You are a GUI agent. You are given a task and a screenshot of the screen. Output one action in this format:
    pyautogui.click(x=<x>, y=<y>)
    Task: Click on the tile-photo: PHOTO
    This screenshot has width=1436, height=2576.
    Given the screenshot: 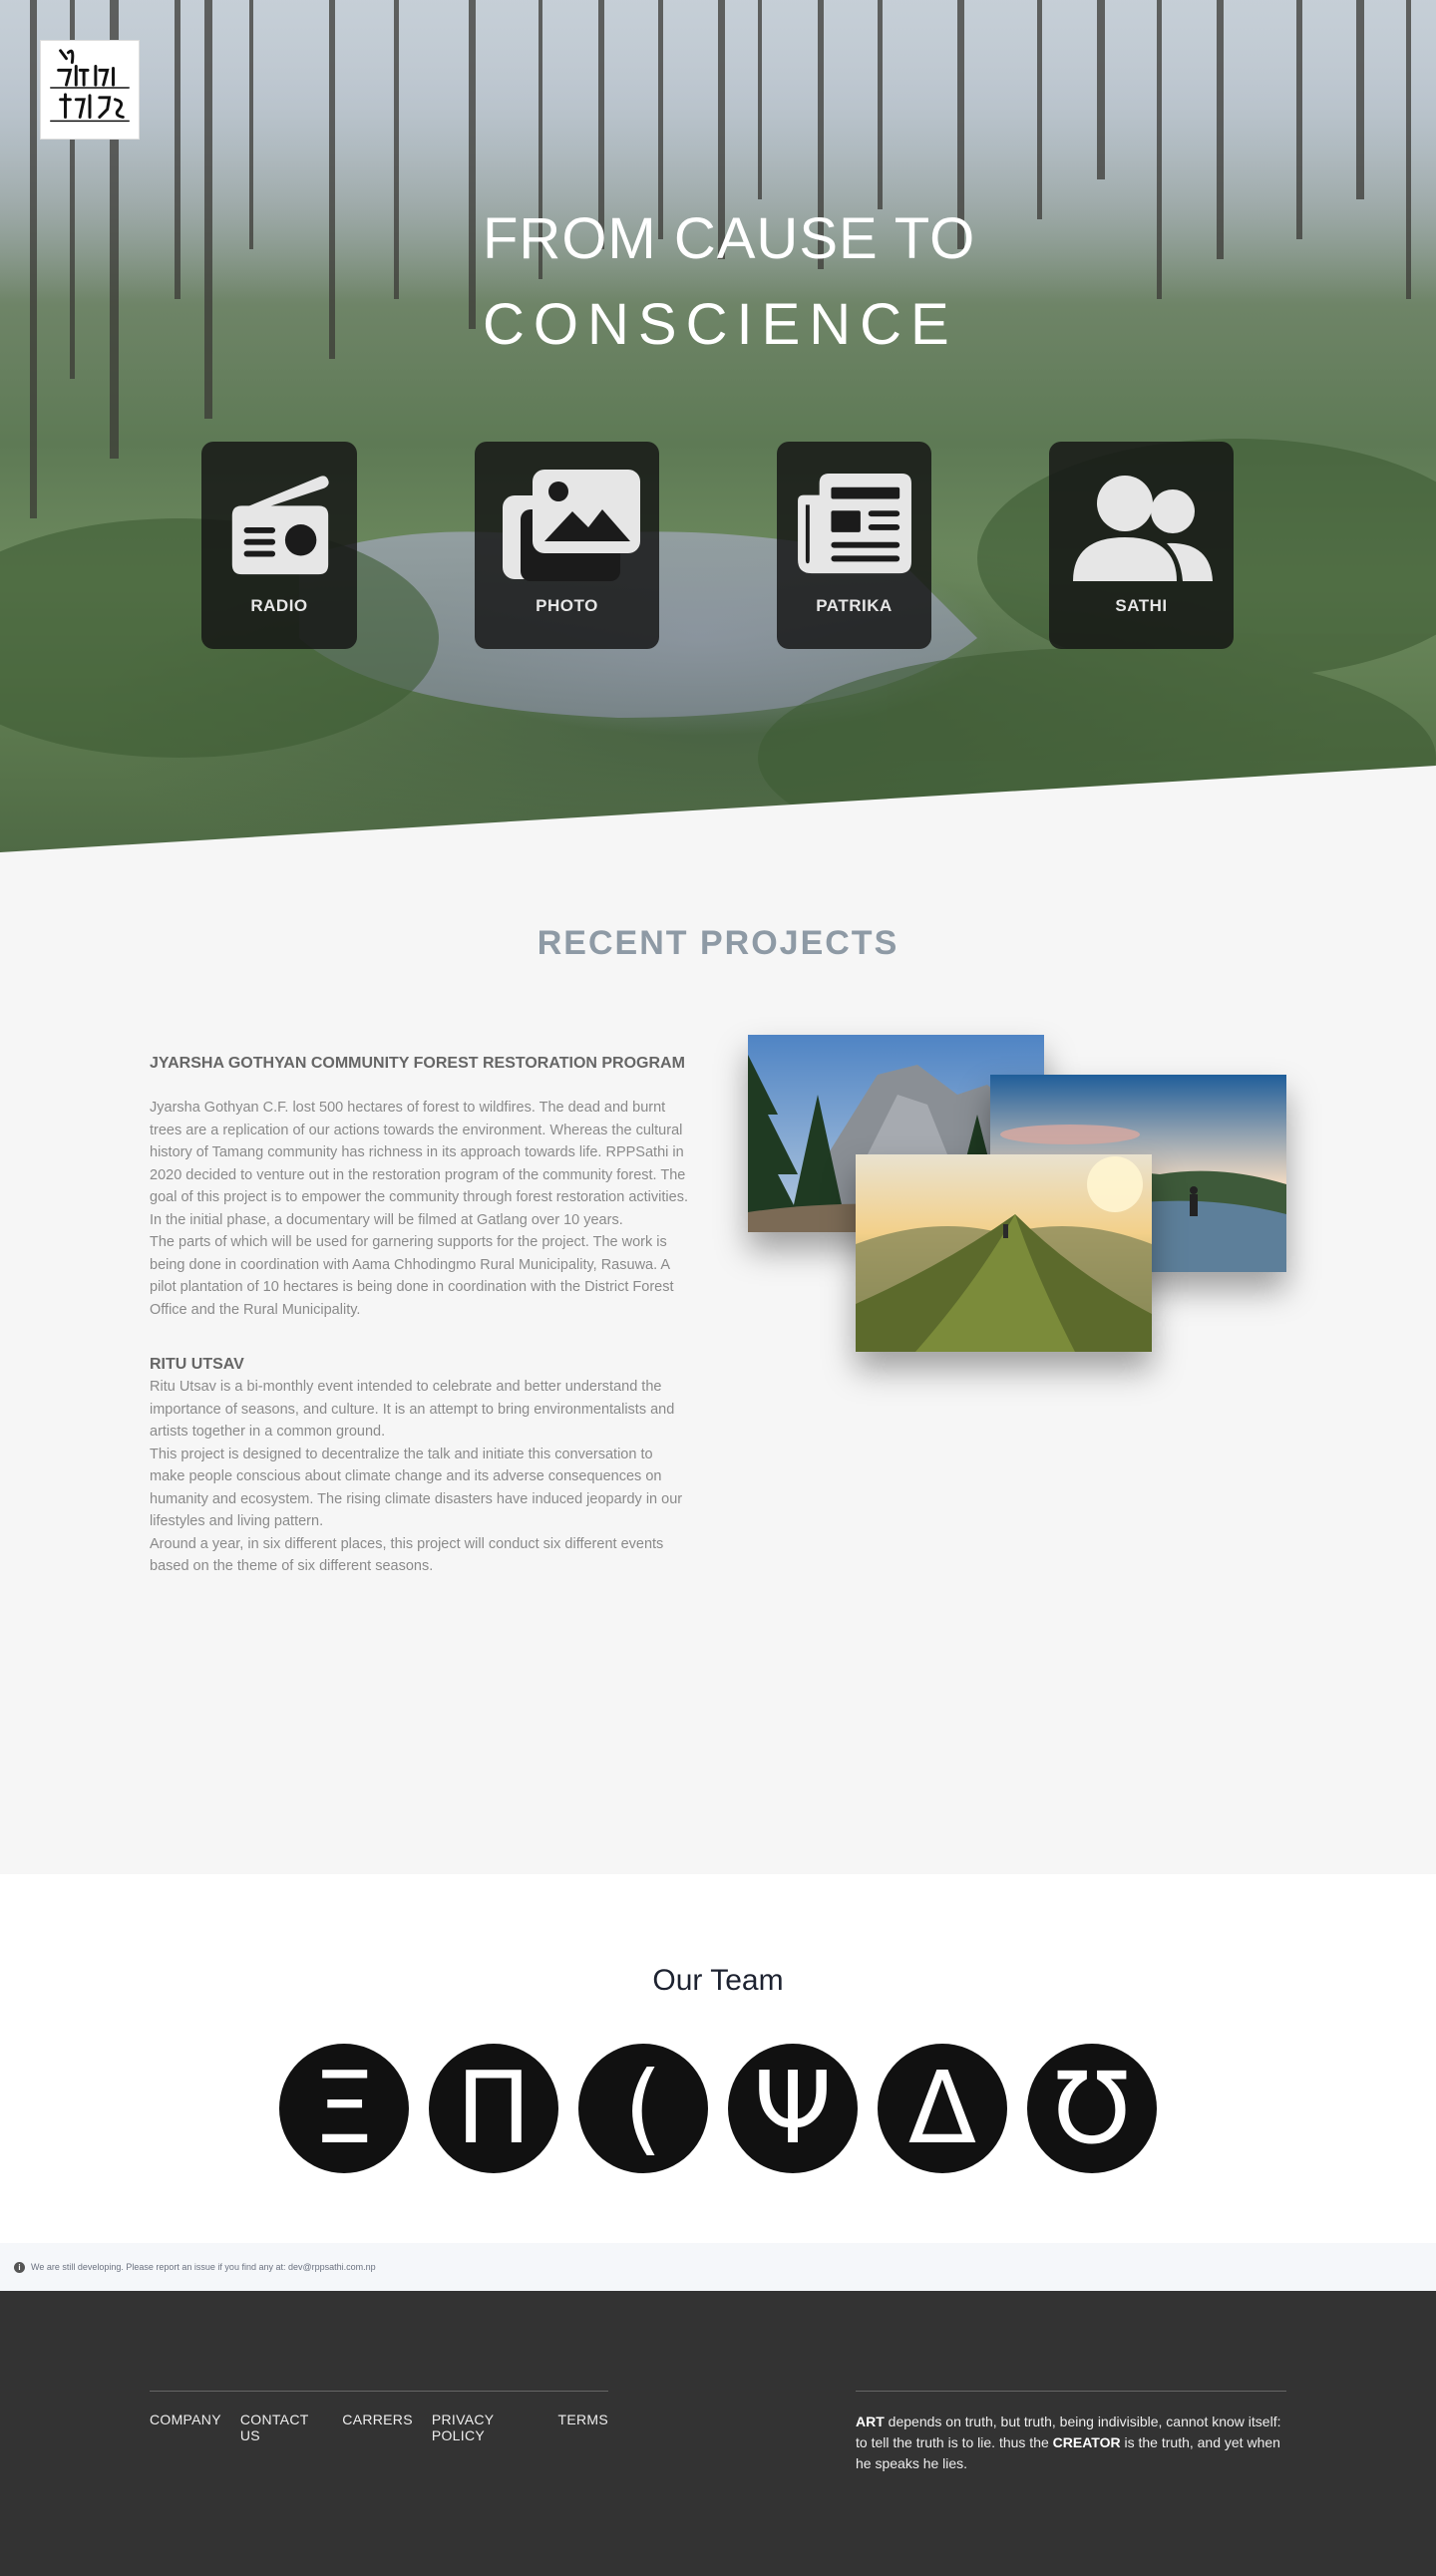 What is the action you would take?
    pyautogui.click(x=567, y=545)
    